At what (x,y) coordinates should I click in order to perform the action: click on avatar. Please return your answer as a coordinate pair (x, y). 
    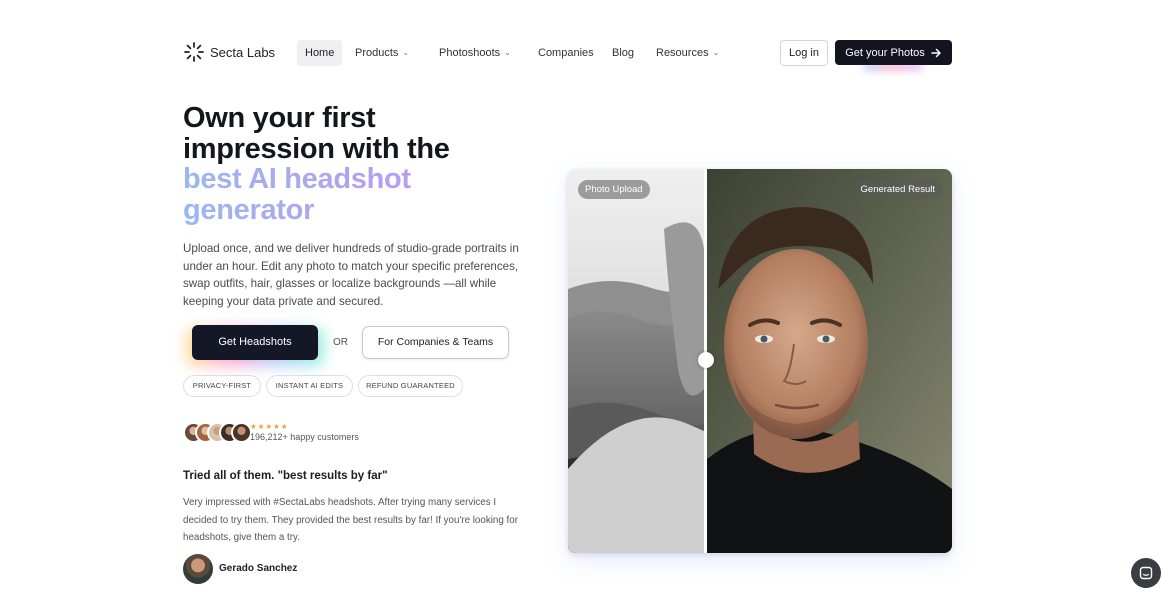
    Looking at the image, I should click on (241, 432).